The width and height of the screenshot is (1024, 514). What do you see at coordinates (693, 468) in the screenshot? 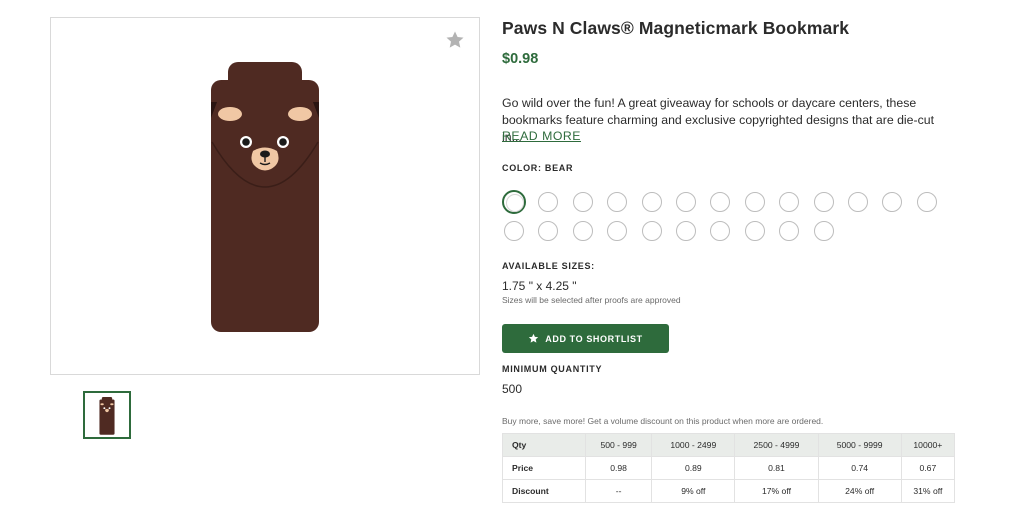
I see `table-cell: 0.89` at bounding box center [693, 468].